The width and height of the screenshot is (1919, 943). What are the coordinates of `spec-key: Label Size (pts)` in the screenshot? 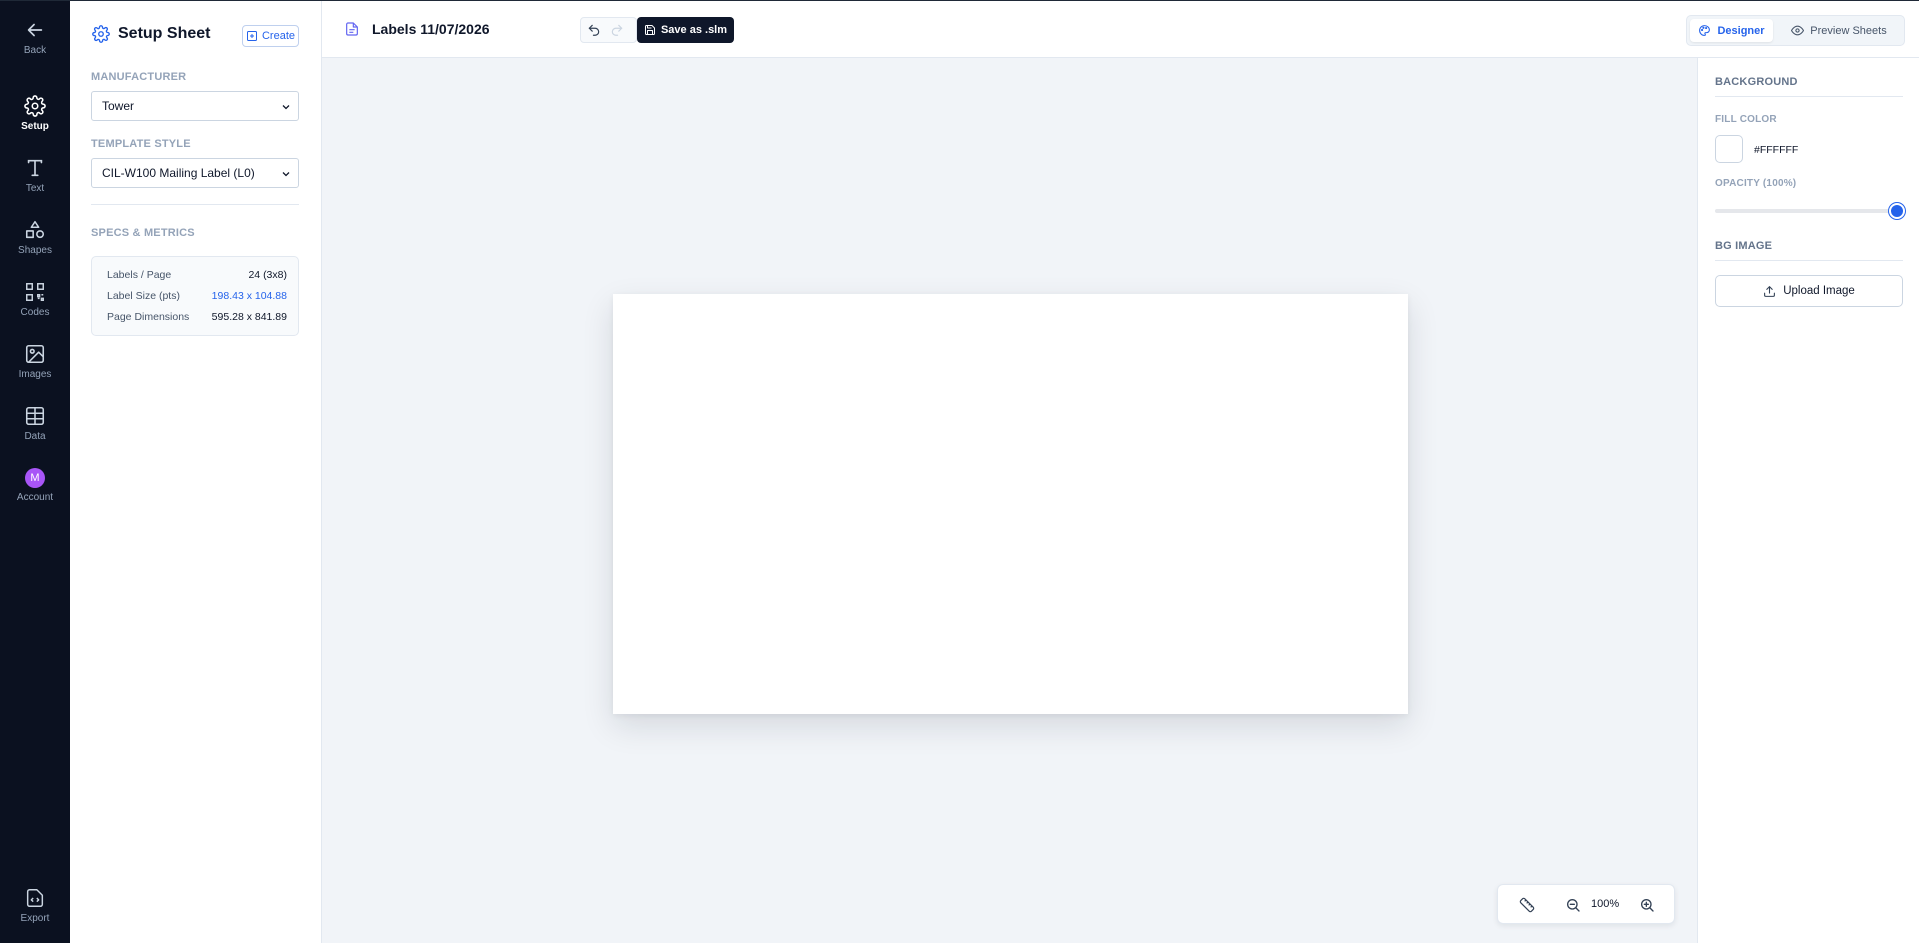 It's located at (143, 296).